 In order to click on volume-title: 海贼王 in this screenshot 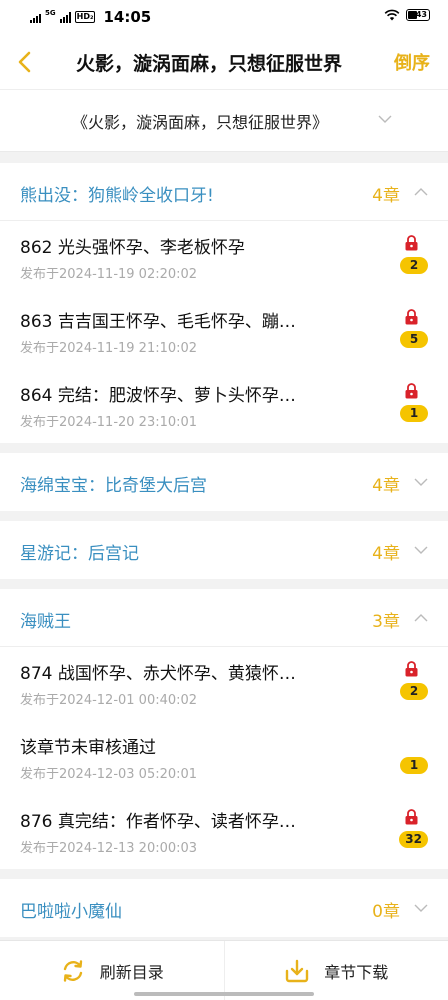, I will do `click(45, 622)`.